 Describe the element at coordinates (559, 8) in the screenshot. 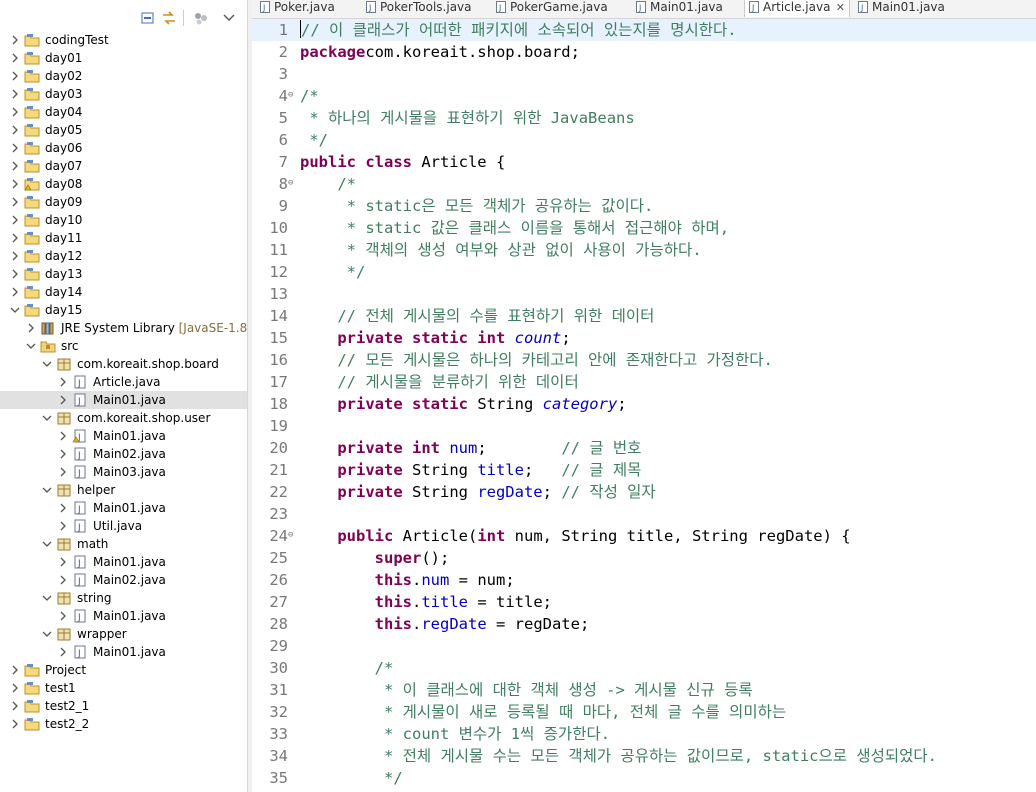

I see `editor-tab: J PokerGame.java` at that location.